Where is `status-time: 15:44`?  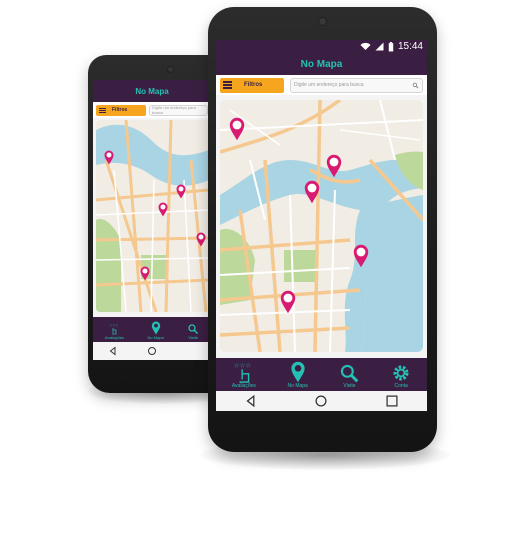 status-time: 15:44 is located at coordinates (410, 46).